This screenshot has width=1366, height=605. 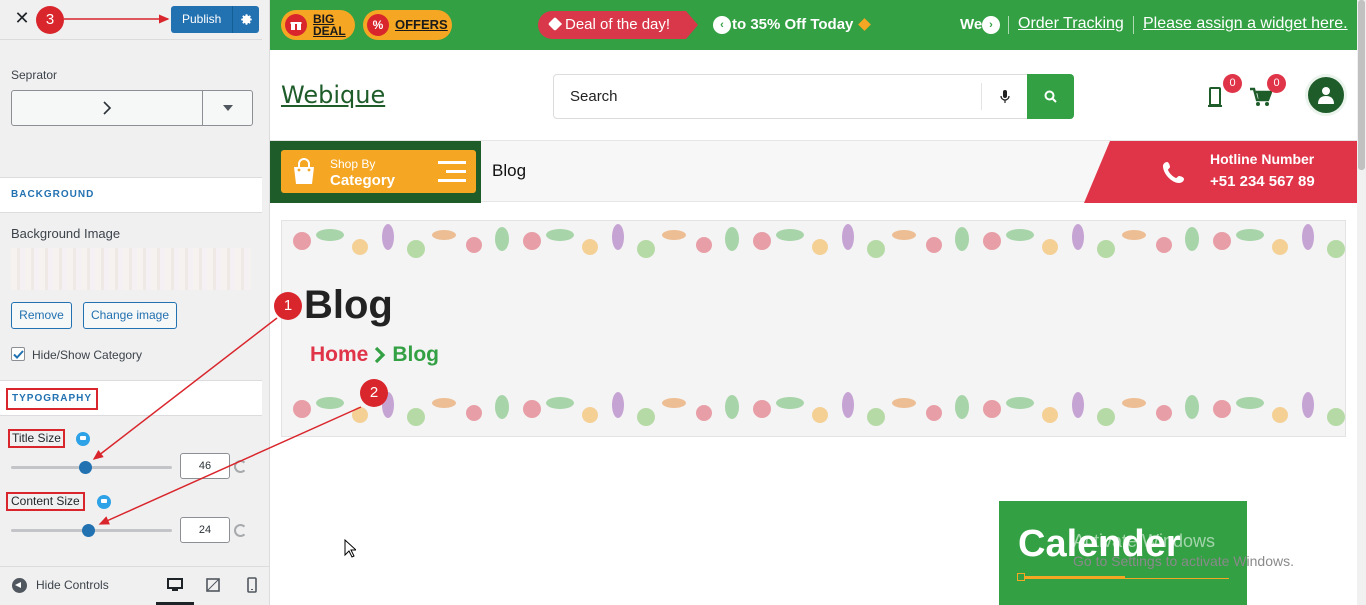 I want to click on menu-icon, so click(x=452, y=171).